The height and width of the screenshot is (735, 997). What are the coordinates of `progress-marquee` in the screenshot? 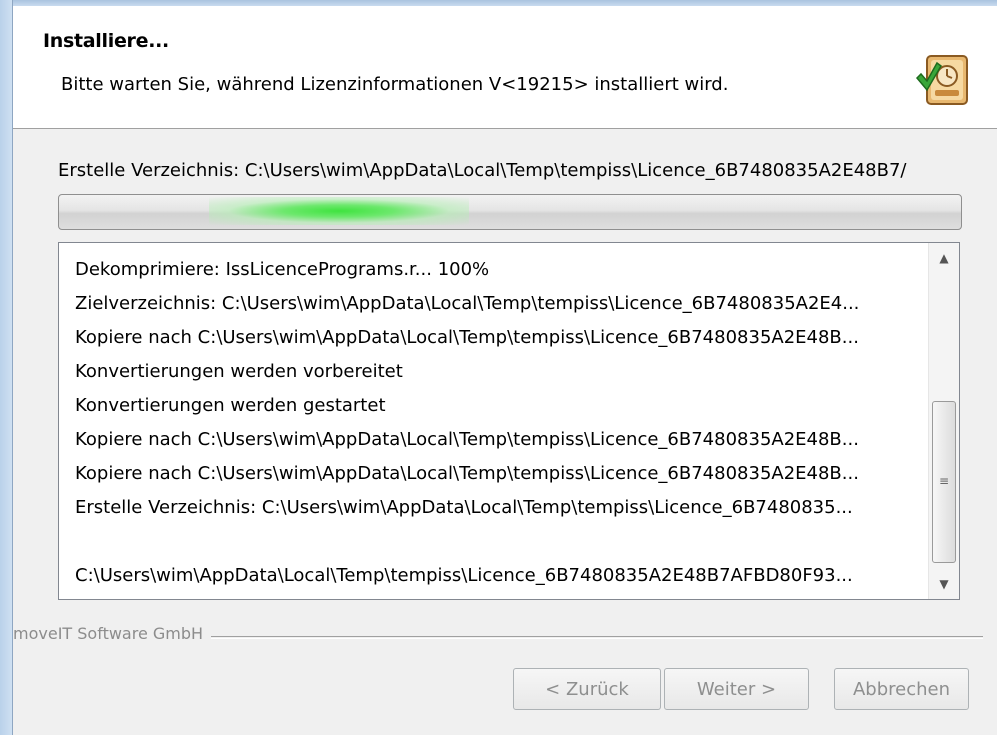 It's located at (339, 211).